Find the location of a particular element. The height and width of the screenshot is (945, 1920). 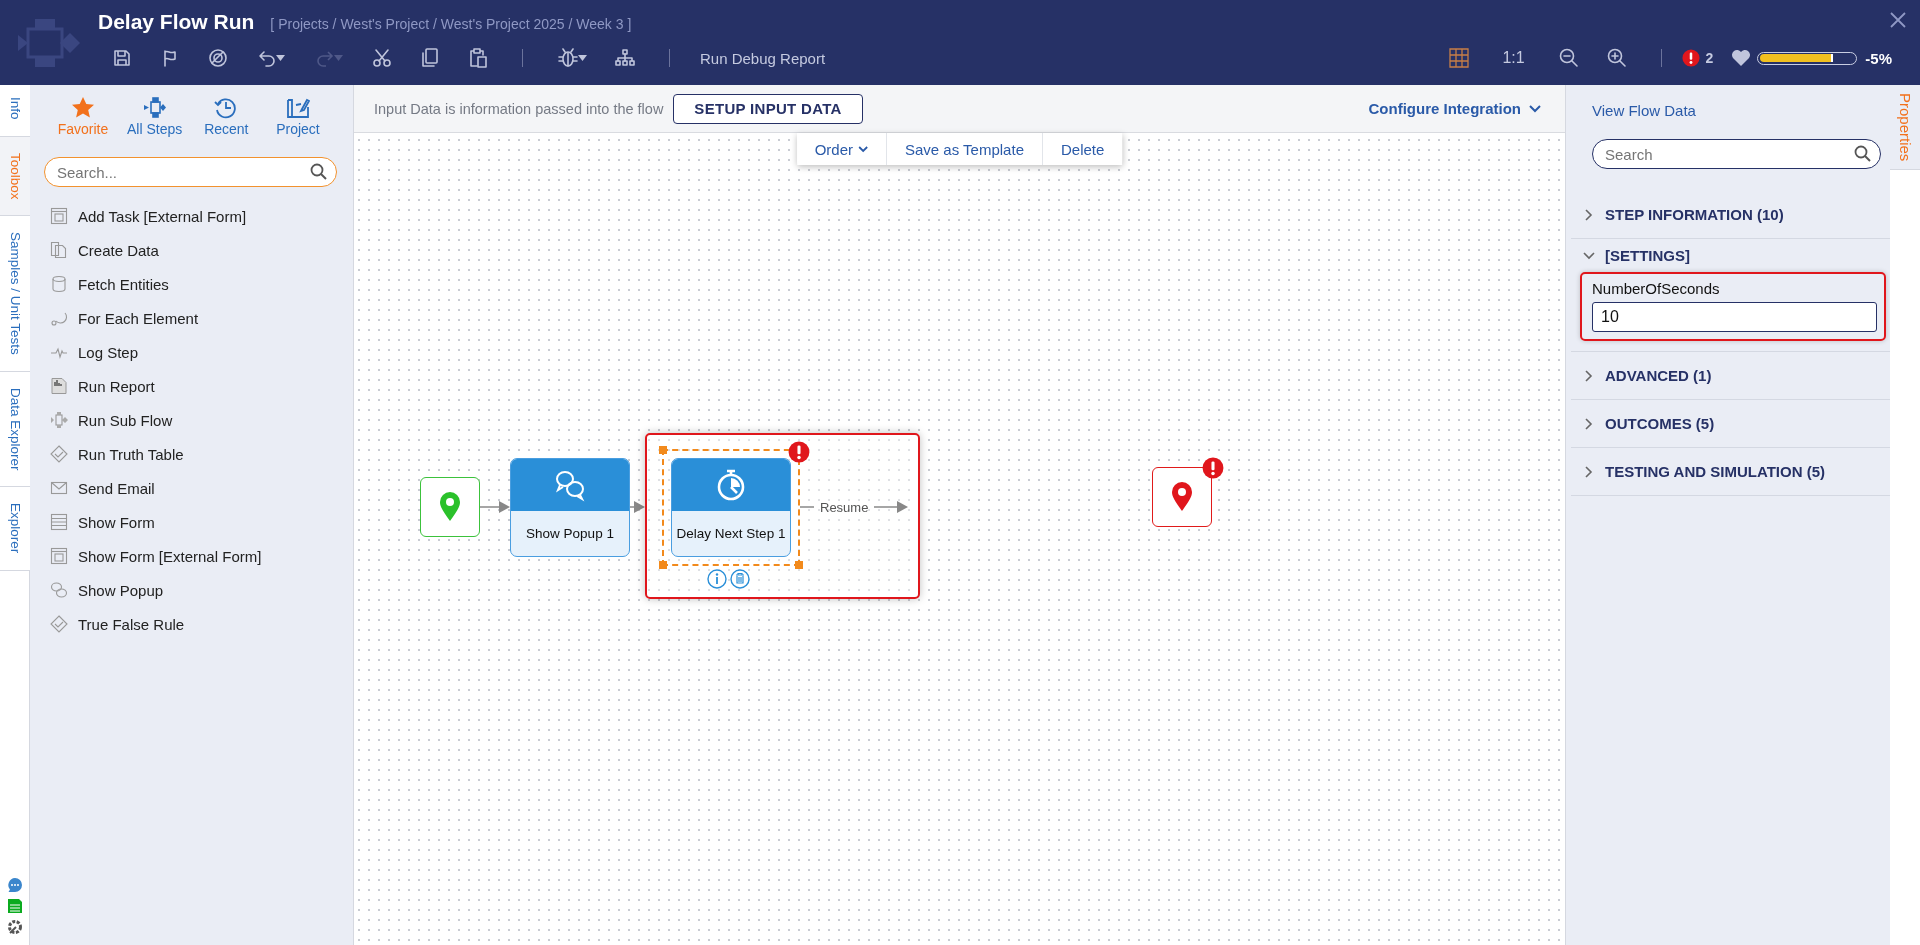

toolbox-item: Show Form [External Form] is located at coordinates (190, 556).